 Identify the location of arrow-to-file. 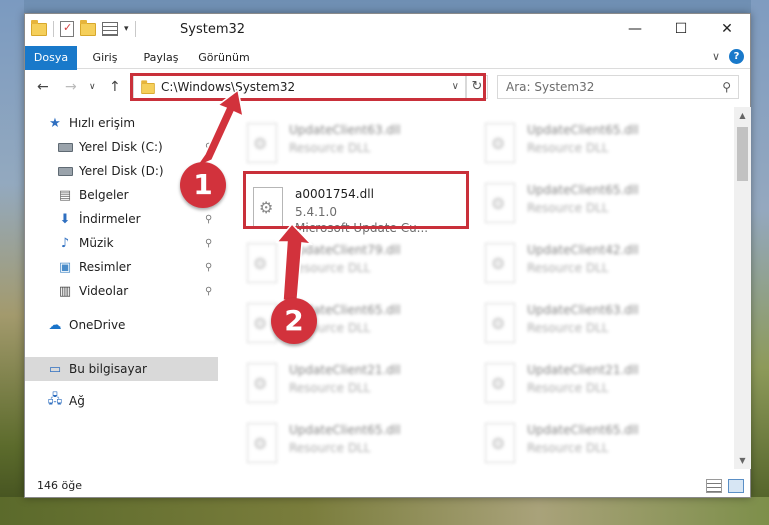
(294, 263).